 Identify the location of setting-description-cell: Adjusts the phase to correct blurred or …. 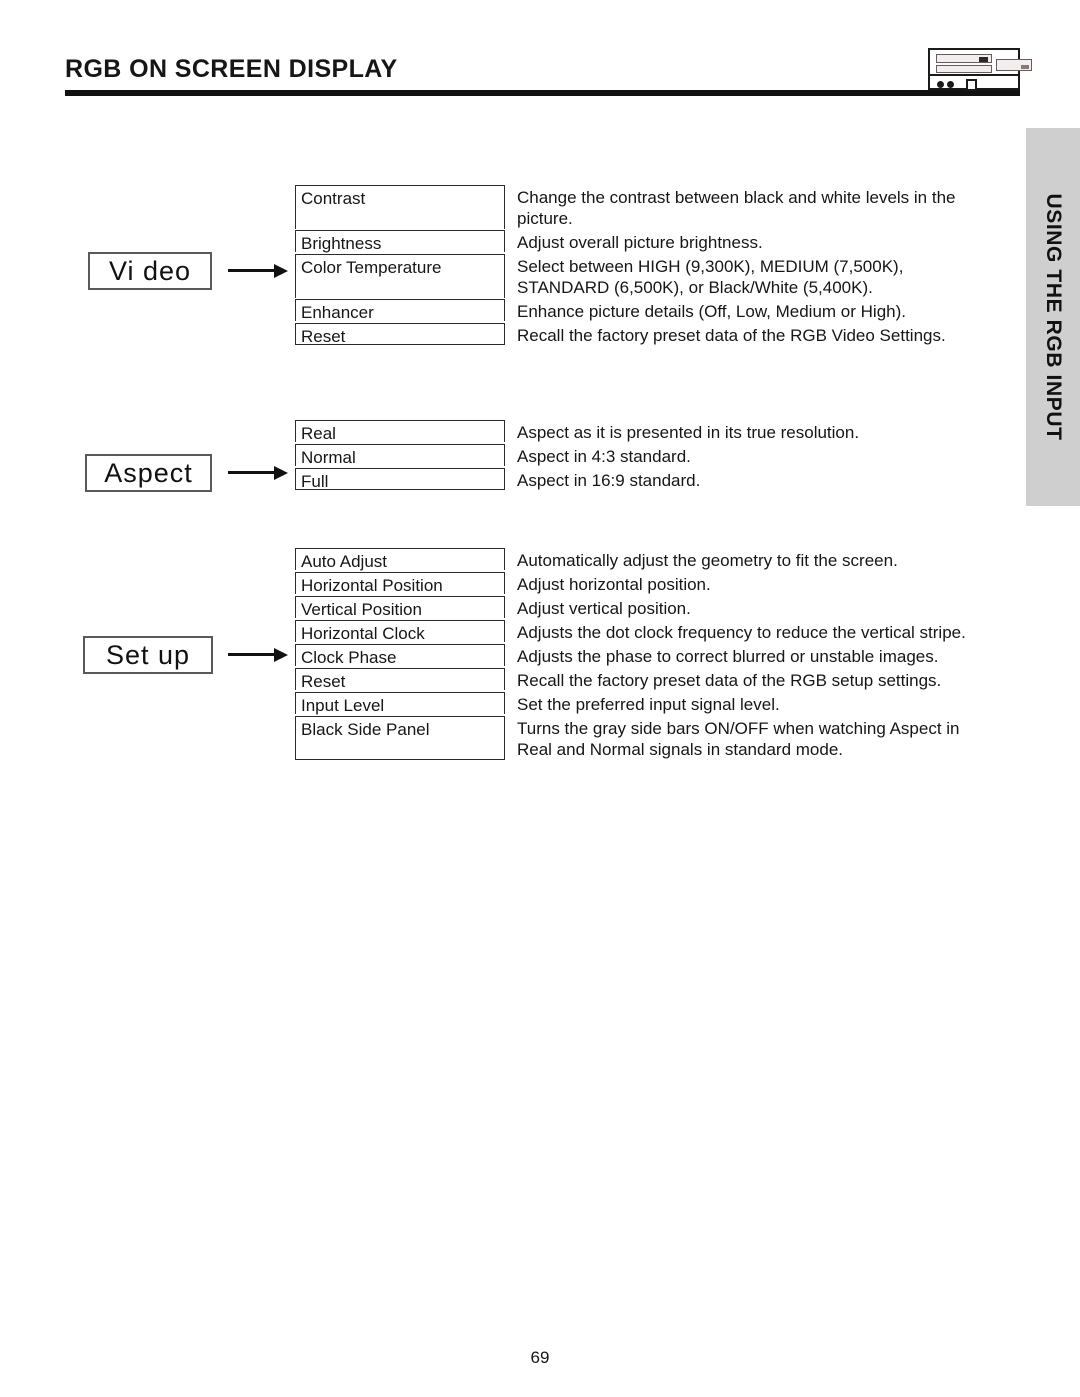
(721, 656).